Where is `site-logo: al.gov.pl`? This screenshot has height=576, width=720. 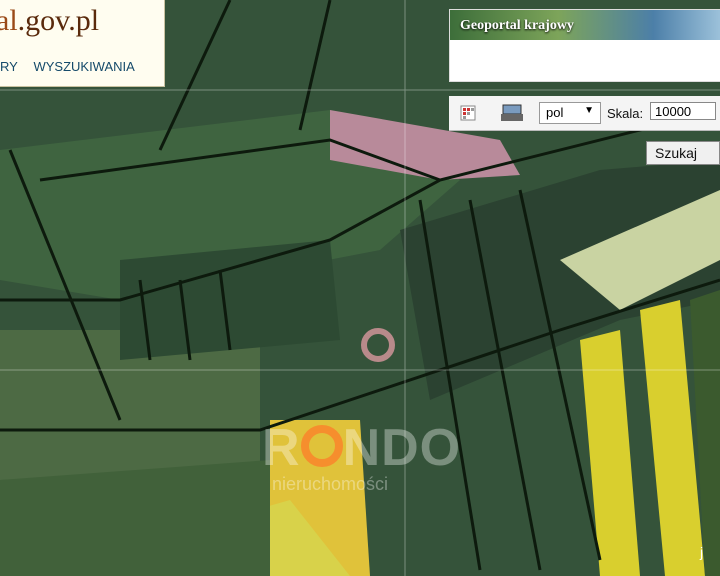
site-logo: al.gov.pl is located at coordinates (49, 21).